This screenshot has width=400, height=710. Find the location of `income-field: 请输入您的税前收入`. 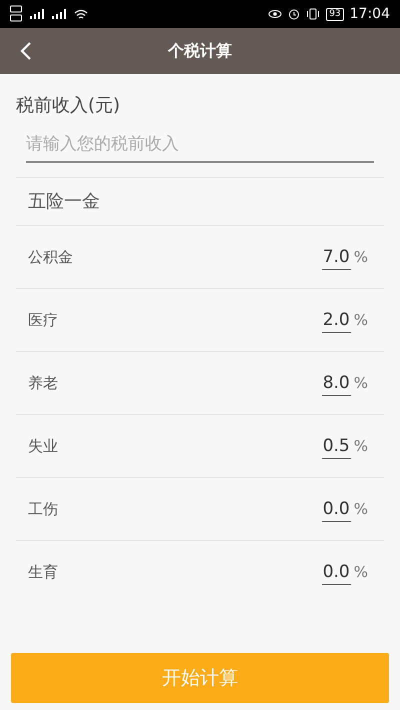

income-field: 请输入您的税前收入 is located at coordinates (200, 145).